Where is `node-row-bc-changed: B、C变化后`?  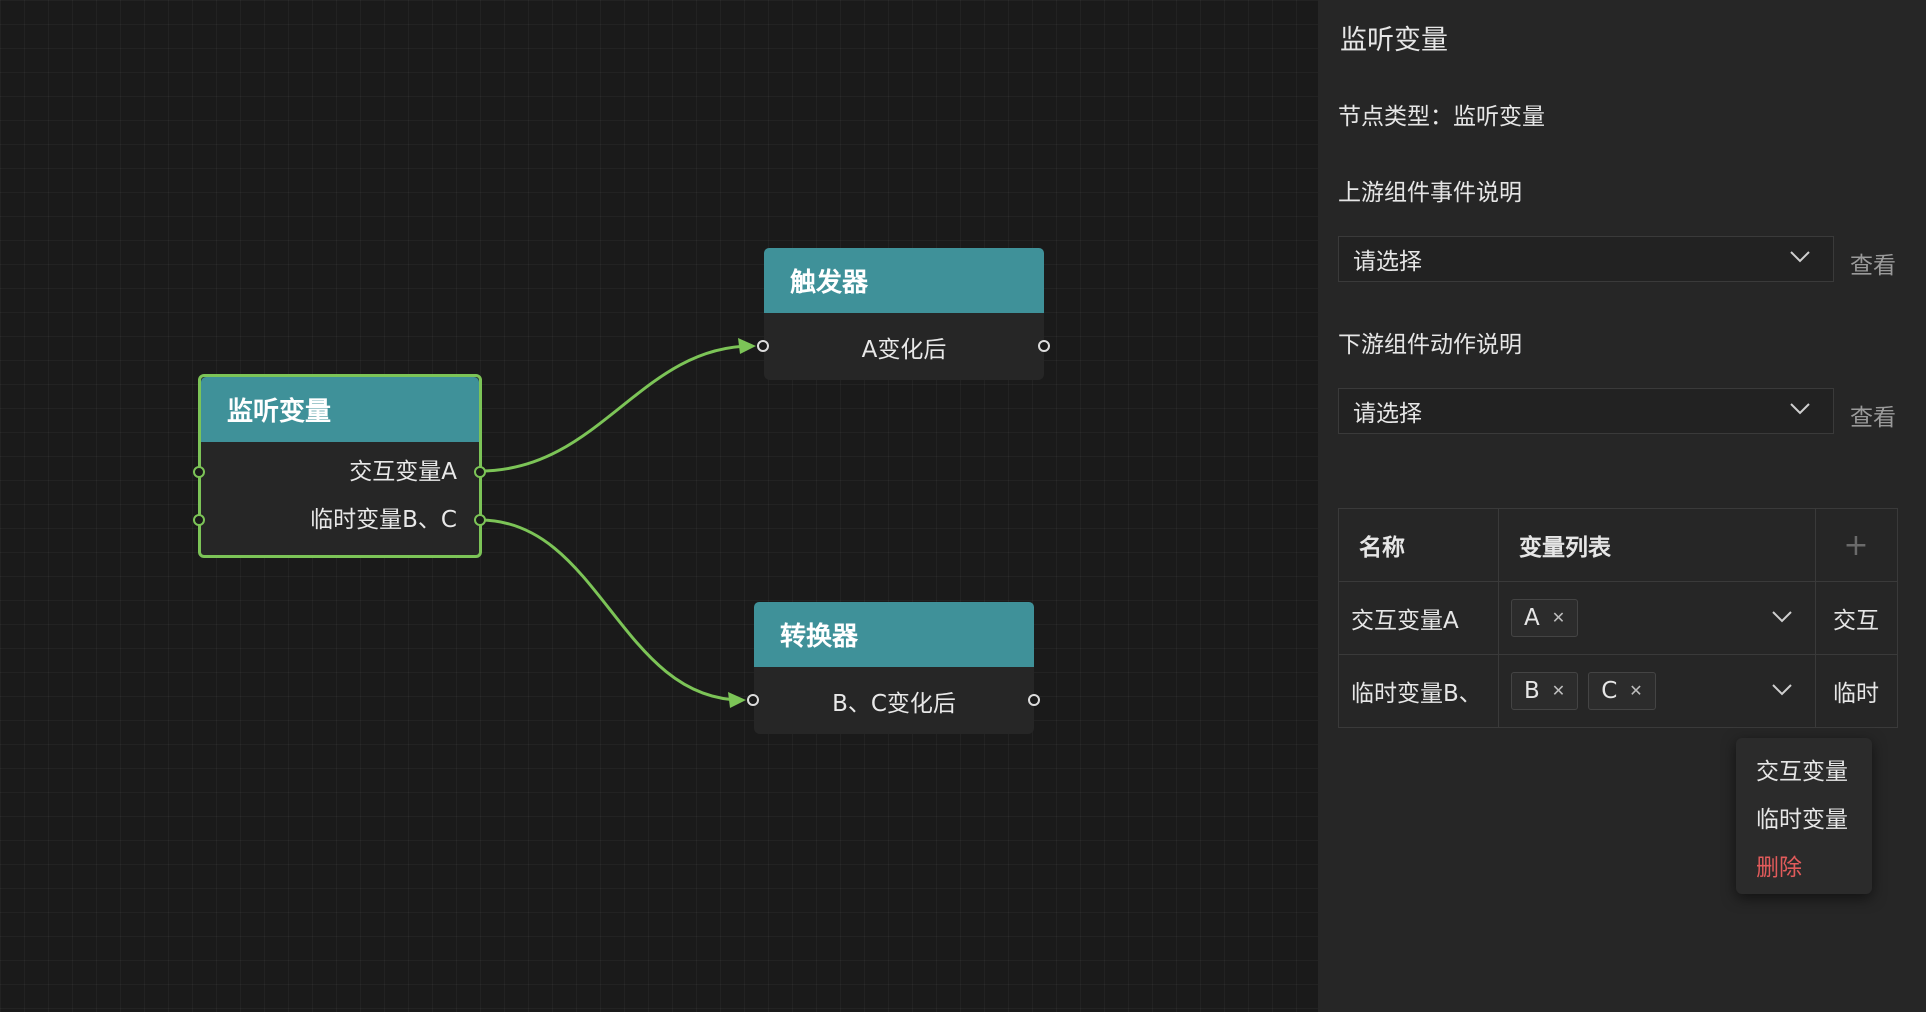
node-row-bc-changed: B、C变化后 is located at coordinates (894, 704).